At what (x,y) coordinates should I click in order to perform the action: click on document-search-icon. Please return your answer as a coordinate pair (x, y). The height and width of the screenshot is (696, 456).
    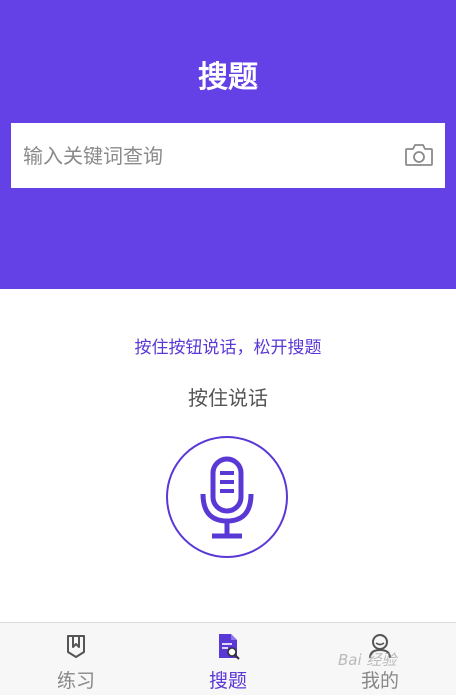
    Looking at the image, I should click on (229, 647).